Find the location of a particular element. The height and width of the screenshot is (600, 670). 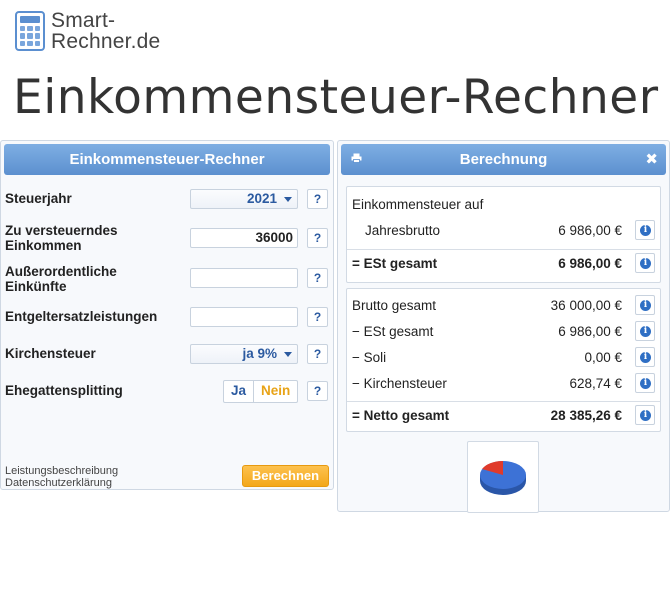

result-panel-title: Berechnung is located at coordinates (503, 159).